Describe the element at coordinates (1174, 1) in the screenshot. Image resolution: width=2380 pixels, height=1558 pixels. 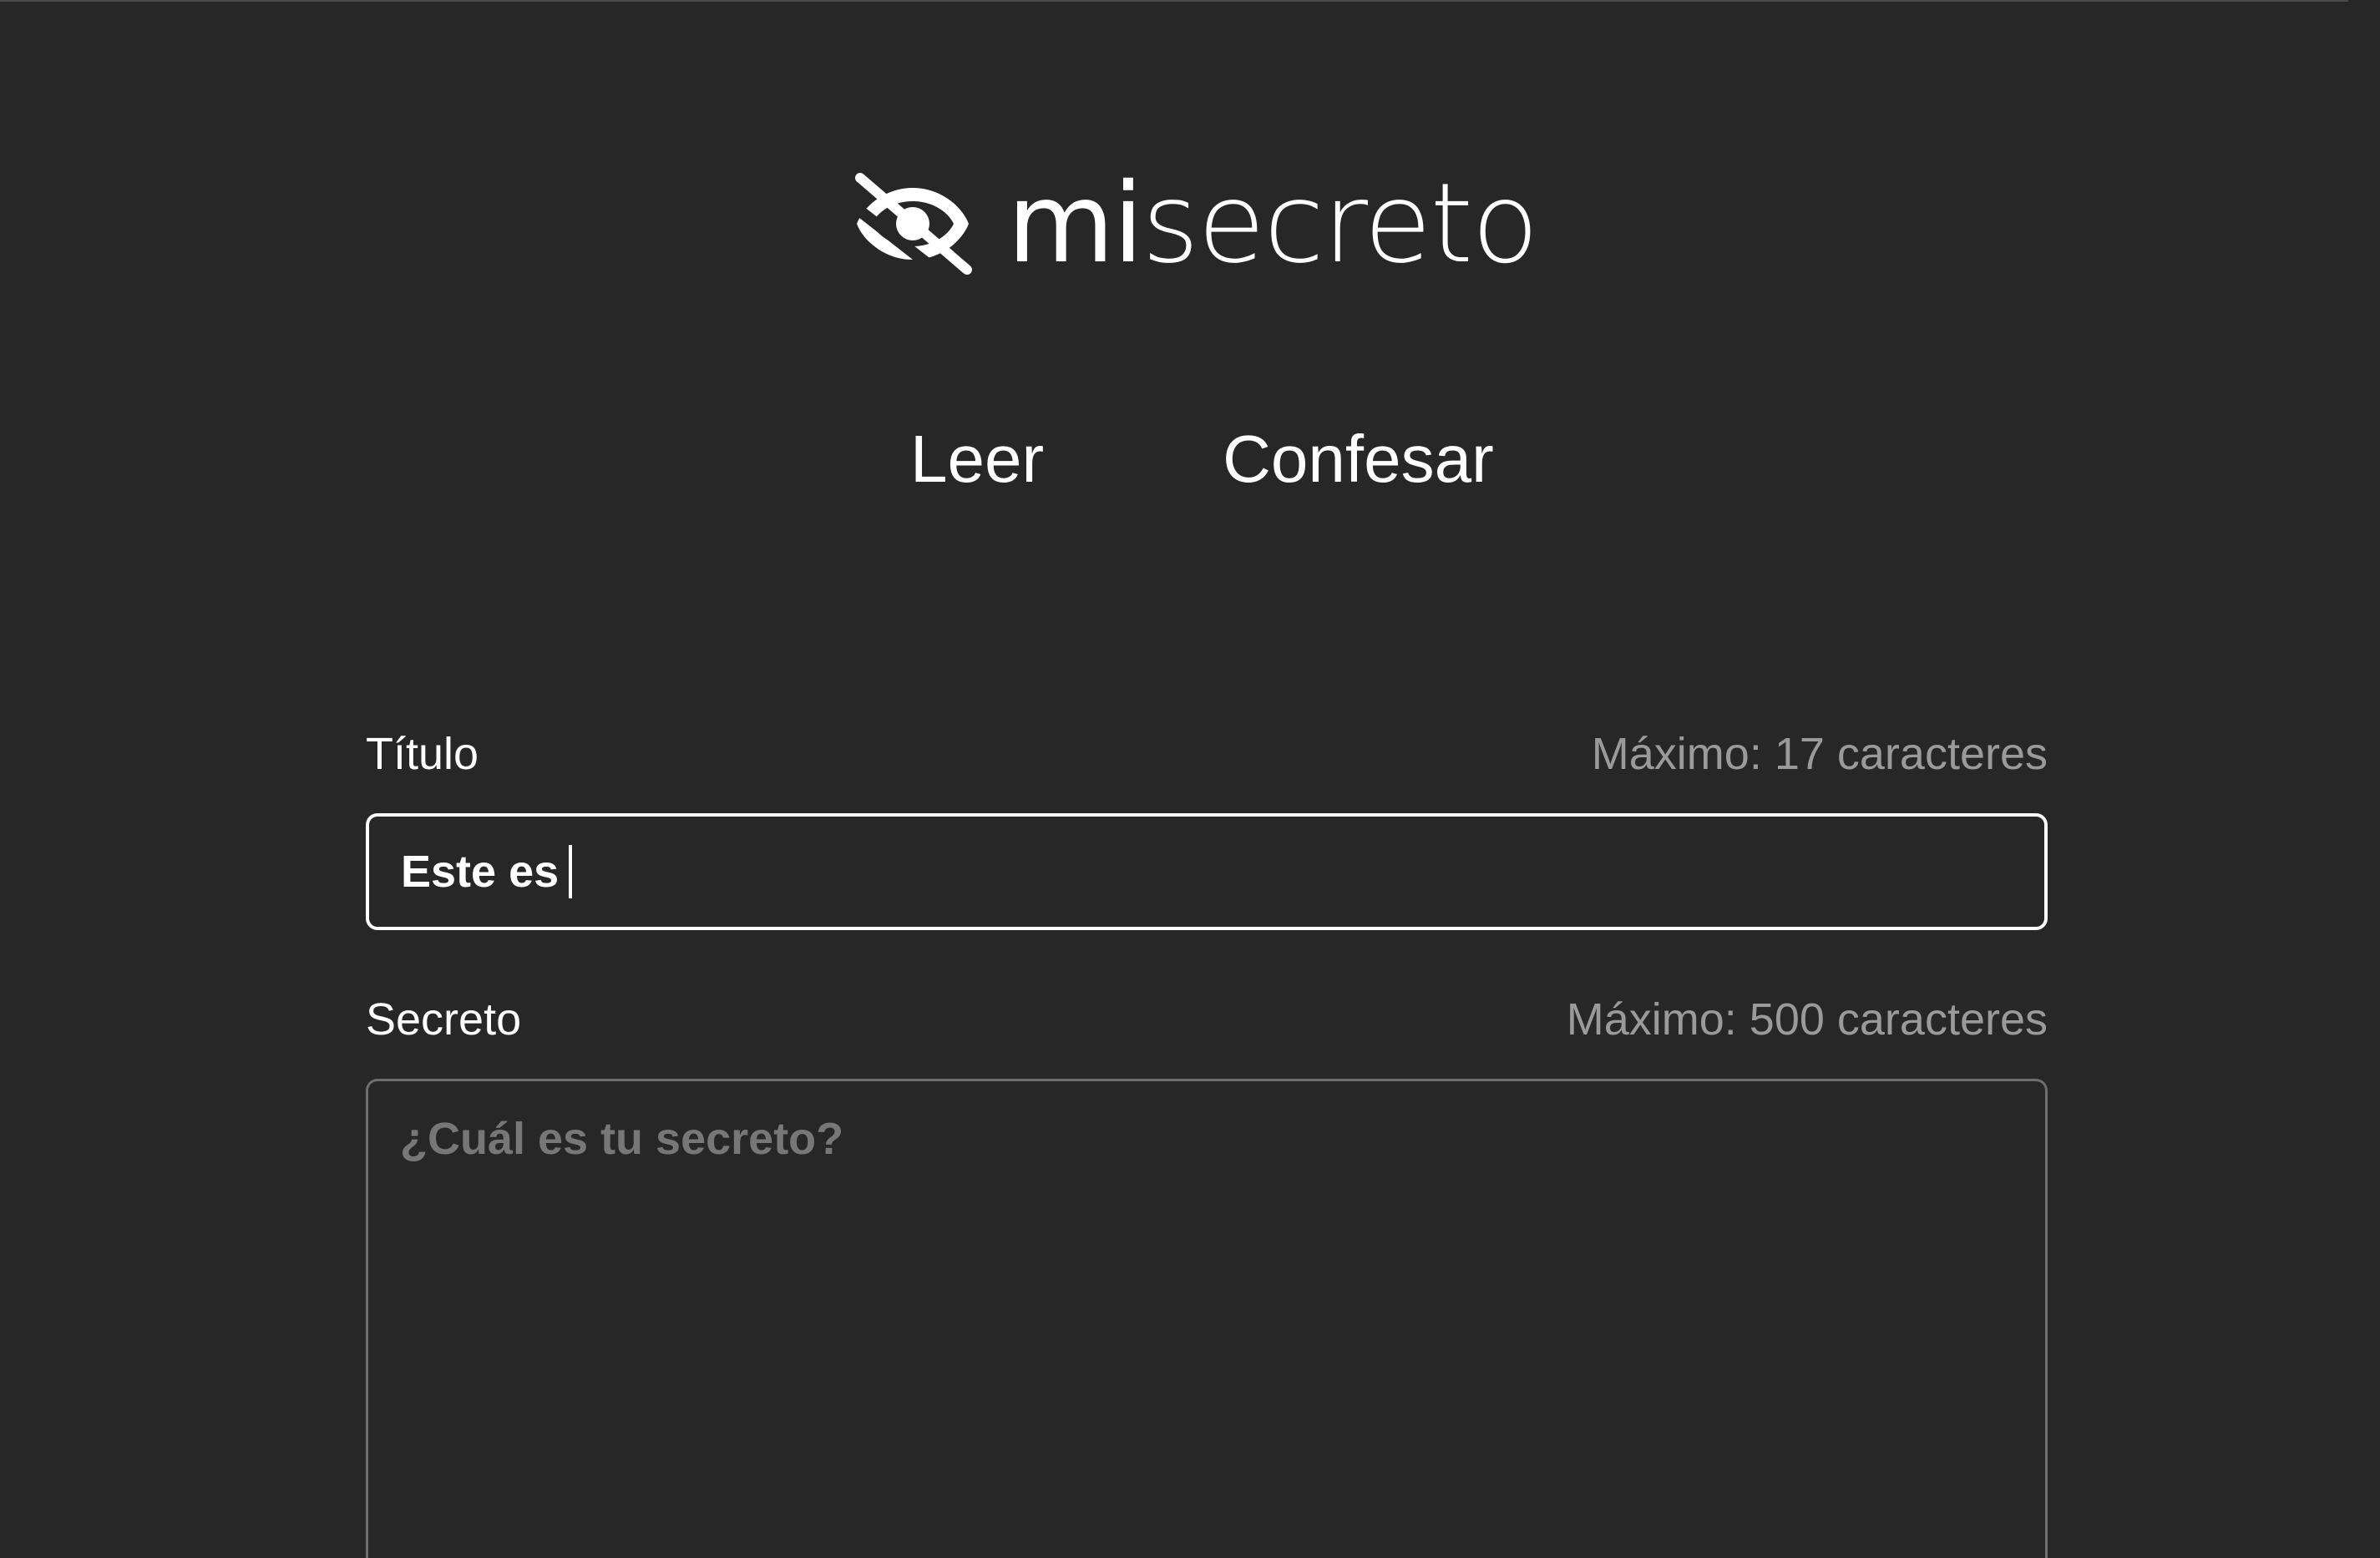
I see `top-divider` at that location.